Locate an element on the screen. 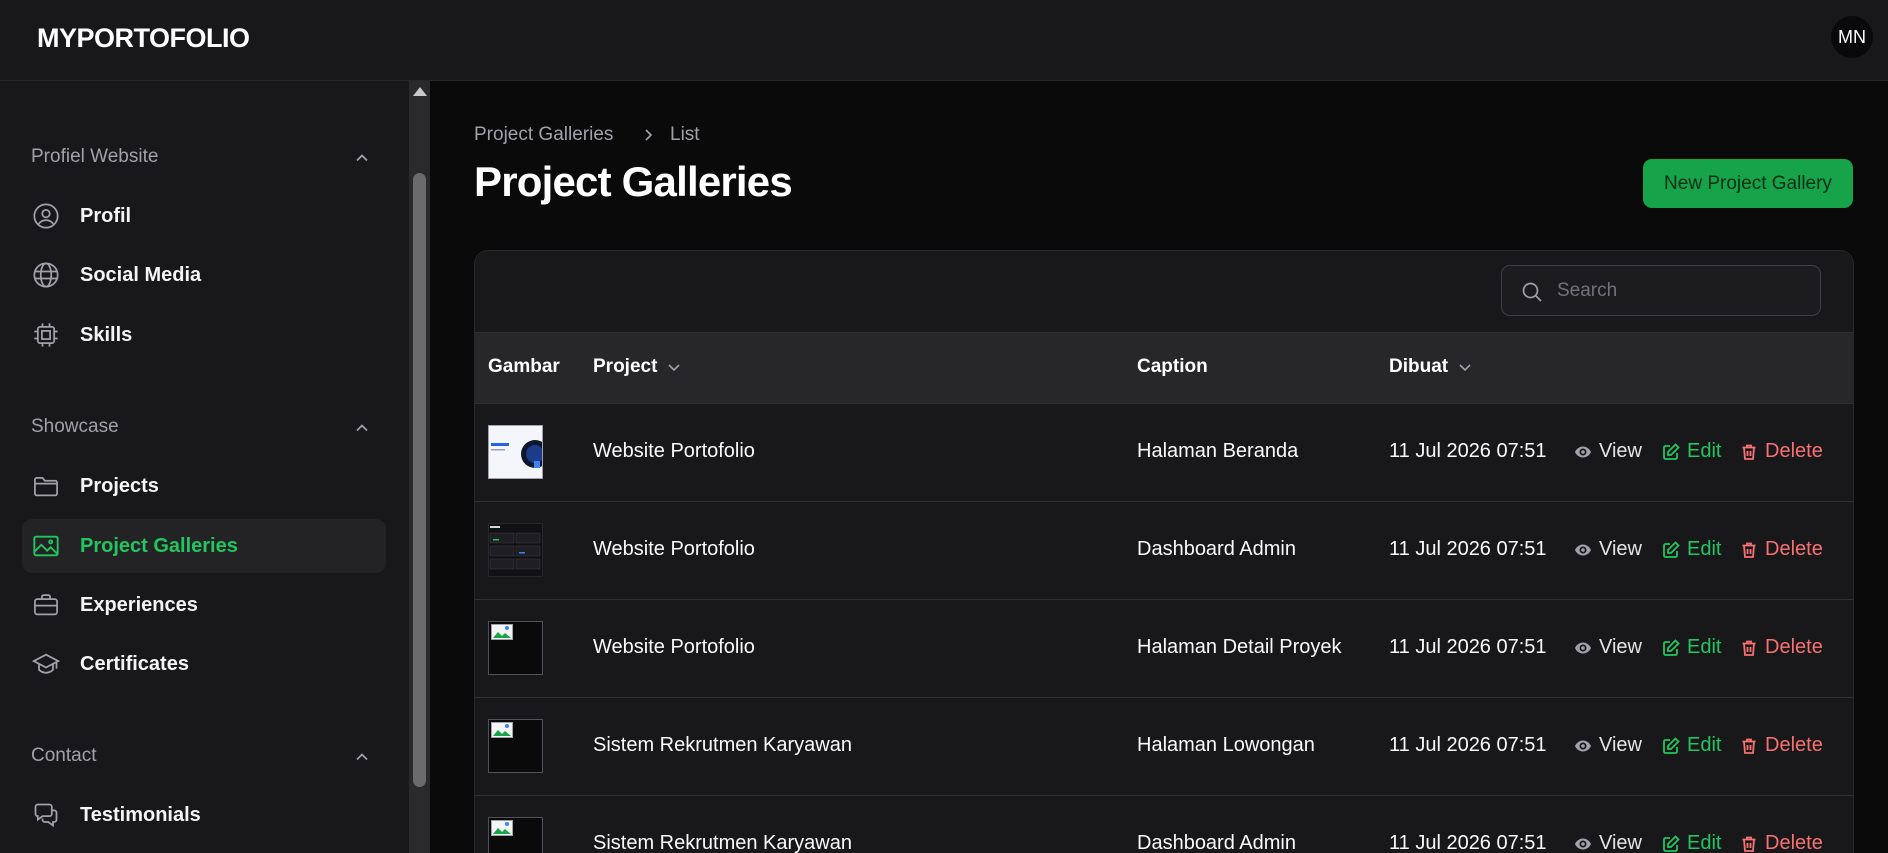 The width and height of the screenshot is (1888, 853). sidebar-item-label: Projects is located at coordinates (119, 485).